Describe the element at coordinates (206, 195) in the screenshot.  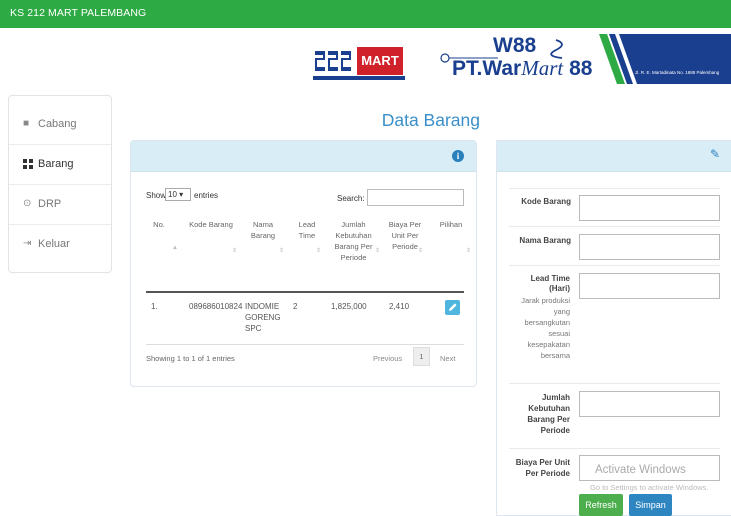
I see `entries-label: entries` at that location.